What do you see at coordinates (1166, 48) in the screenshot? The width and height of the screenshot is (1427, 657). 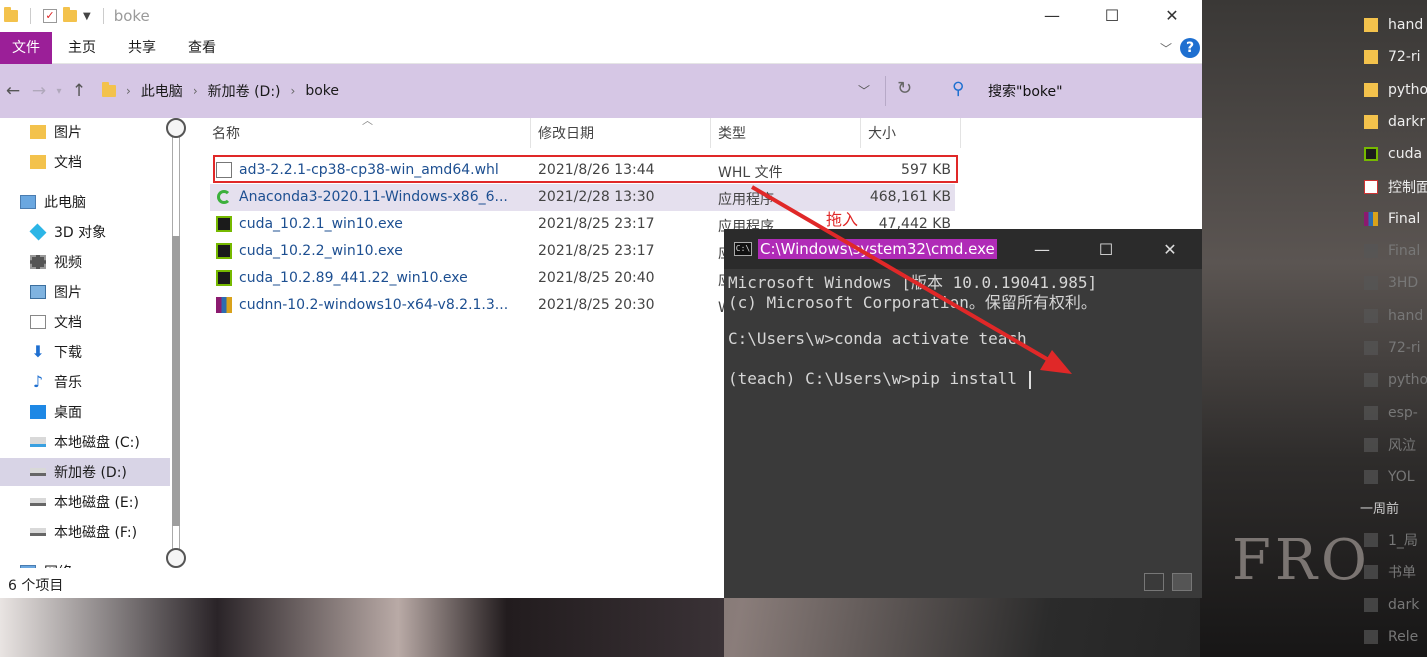 I see `expand-ribbon-icon: ﹀` at bounding box center [1166, 48].